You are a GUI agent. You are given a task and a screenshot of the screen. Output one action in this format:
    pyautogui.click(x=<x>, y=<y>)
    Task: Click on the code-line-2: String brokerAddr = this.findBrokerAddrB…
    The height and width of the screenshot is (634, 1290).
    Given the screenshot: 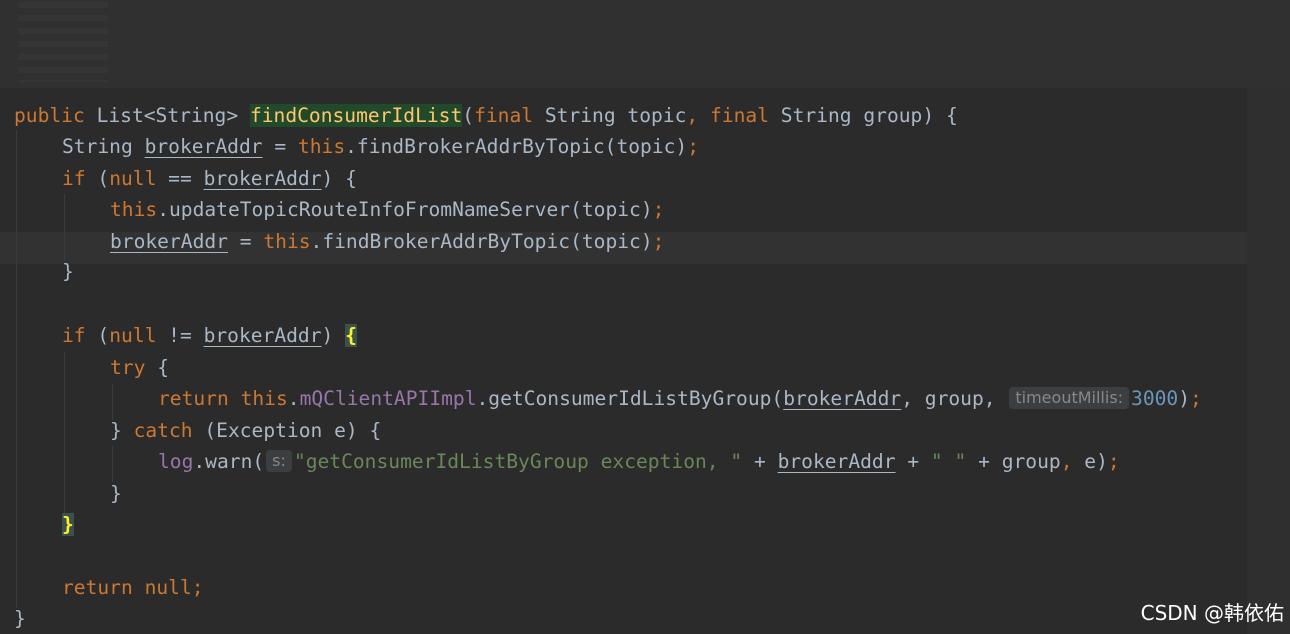 What is the action you would take?
    pyautogui.click(x=380, y=147)
    